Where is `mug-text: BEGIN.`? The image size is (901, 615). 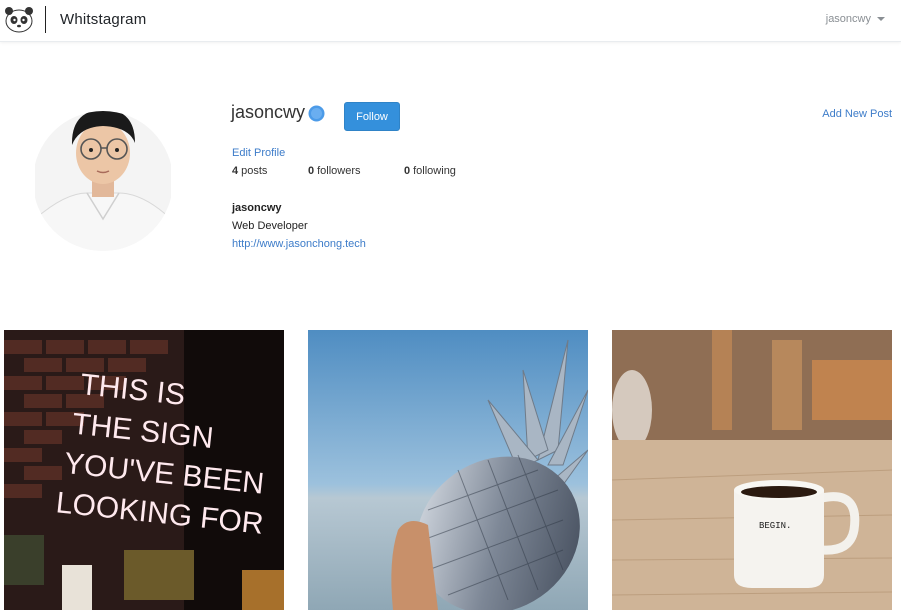
mug-text: BEGIN. is located at coordinates (775, 526).